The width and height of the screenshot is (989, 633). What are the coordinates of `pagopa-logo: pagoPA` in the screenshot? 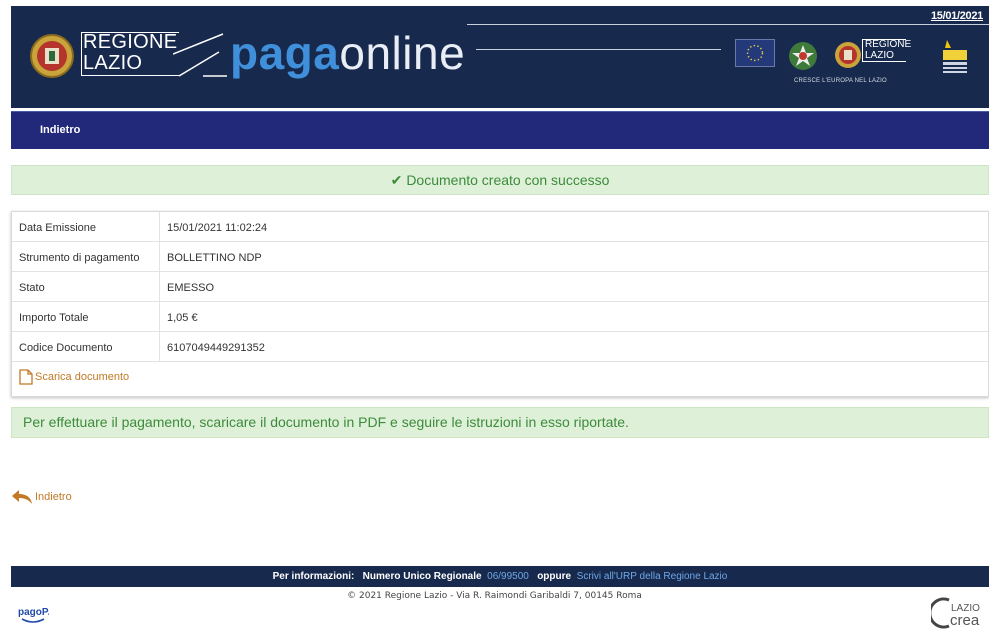 It's located at (33, 613).